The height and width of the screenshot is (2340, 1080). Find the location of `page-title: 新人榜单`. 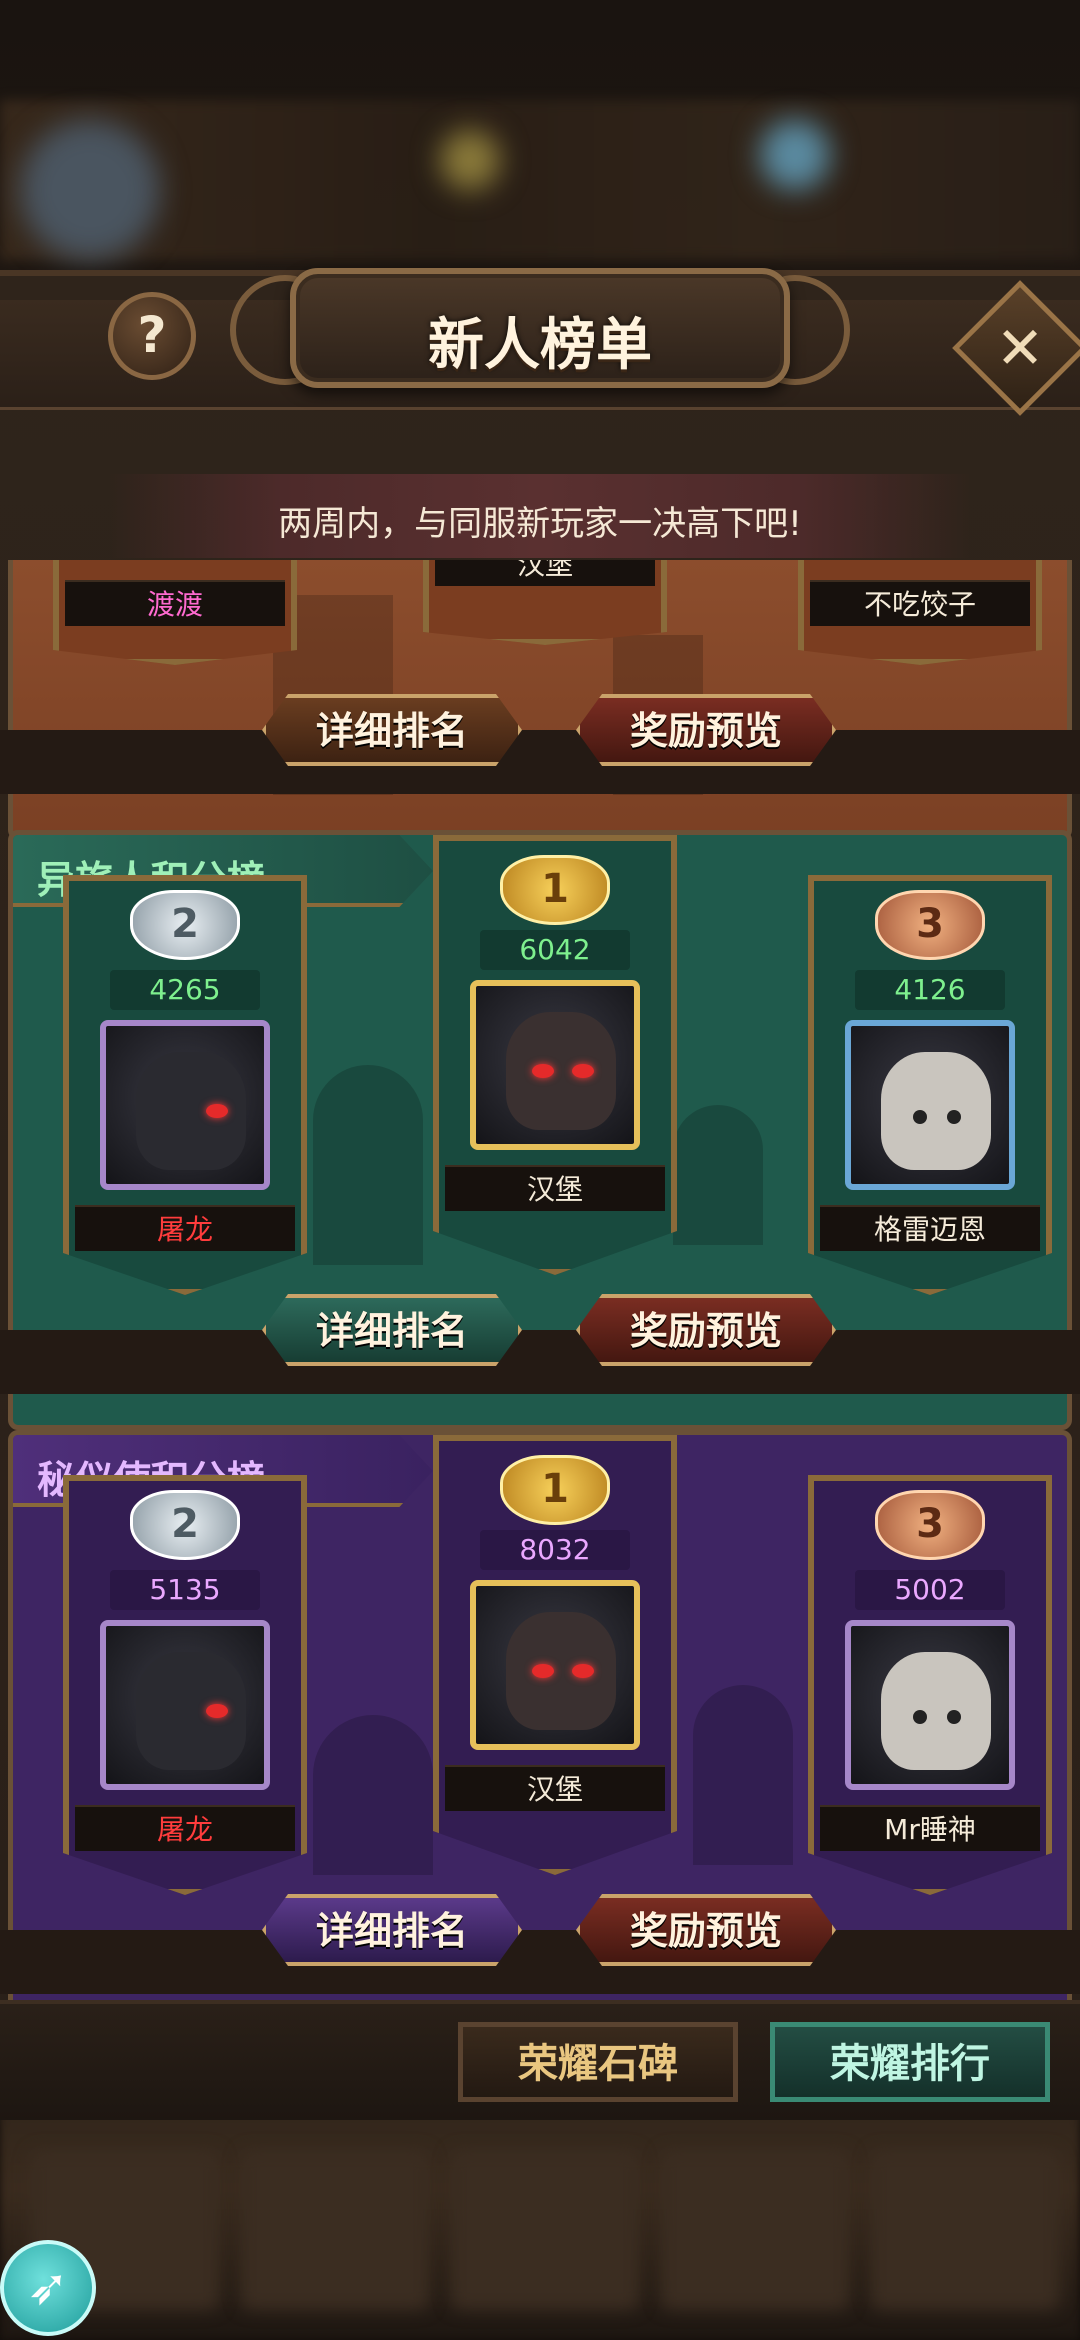

page-title: 新人榜单 is located at coordinates (540, 345).